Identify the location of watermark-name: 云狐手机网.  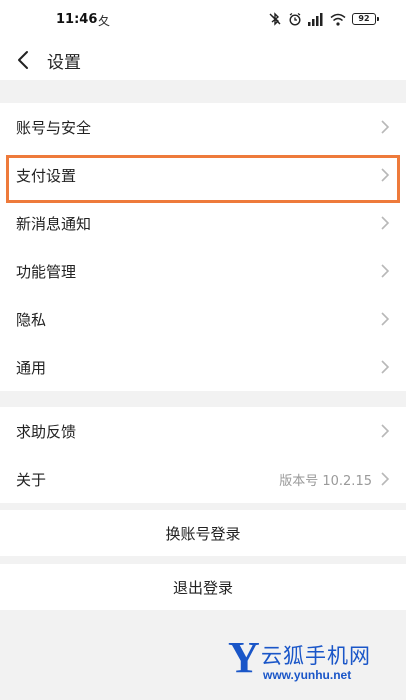
(316, 656).